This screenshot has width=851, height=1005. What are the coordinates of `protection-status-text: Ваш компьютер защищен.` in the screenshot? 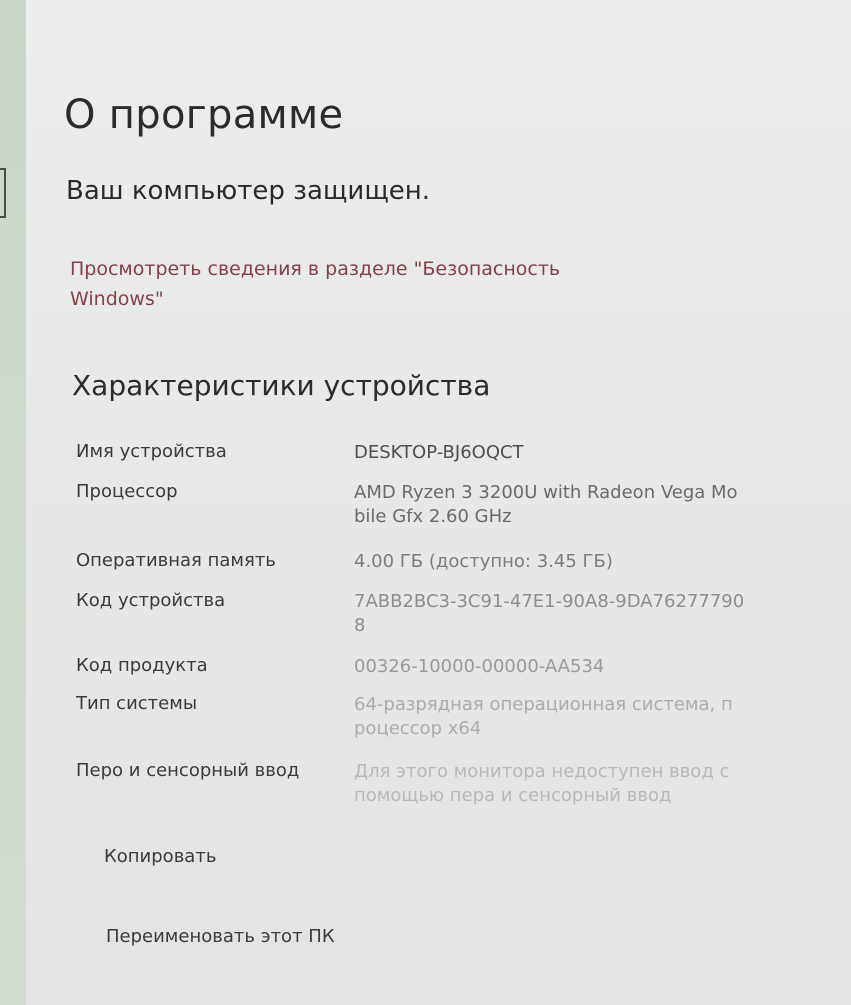 It's located at (248, 191).